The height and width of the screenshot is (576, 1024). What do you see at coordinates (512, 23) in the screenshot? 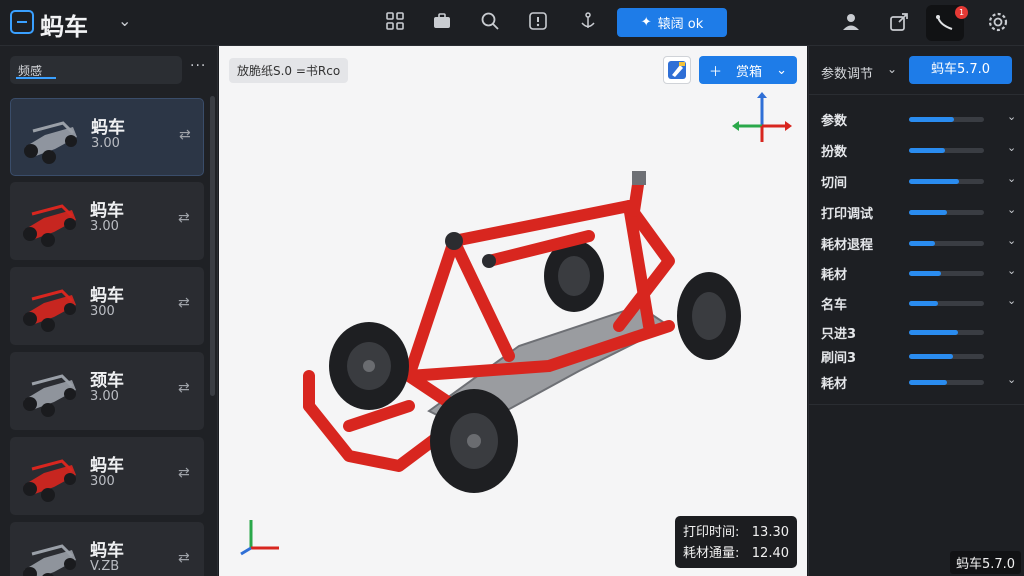
I see `top-bar: 蚂车 ⌄ ✦ 辕阔 ok 1` at bounding box center [512, 23].